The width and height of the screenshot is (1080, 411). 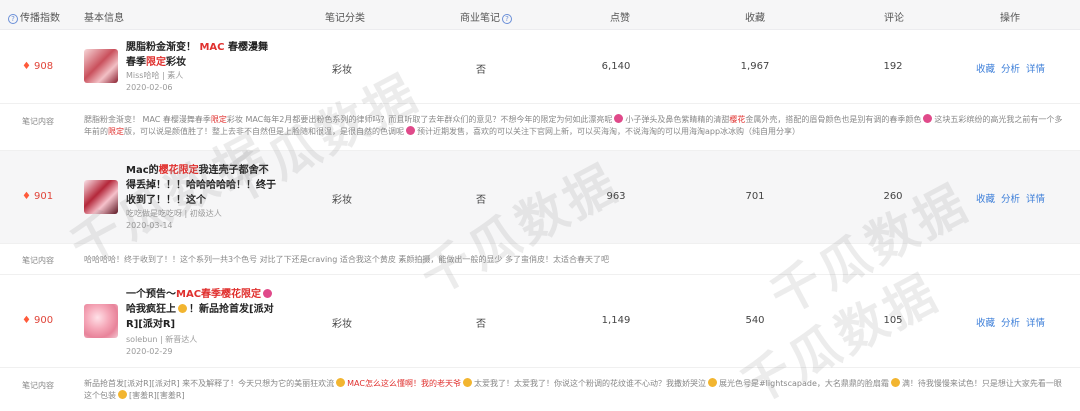 I want to click on col-category-header: 笔记分类, so click(x=345, y=18).